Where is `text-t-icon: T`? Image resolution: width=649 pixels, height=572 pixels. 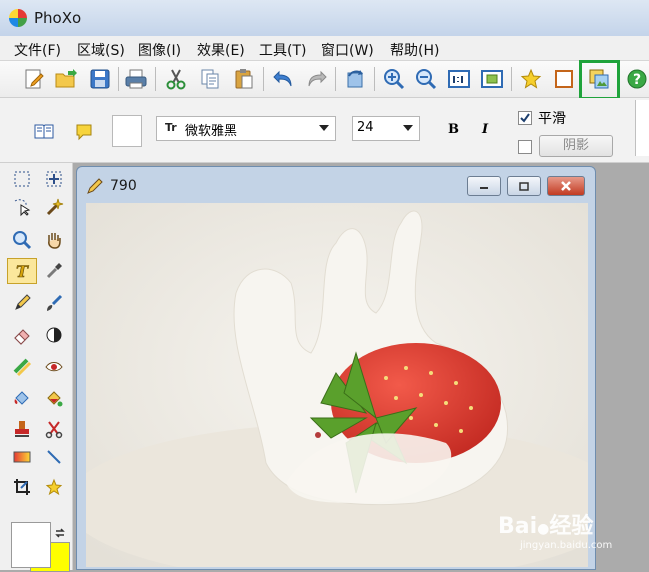
text-t-icon: T is located at coordinates (23, 271).